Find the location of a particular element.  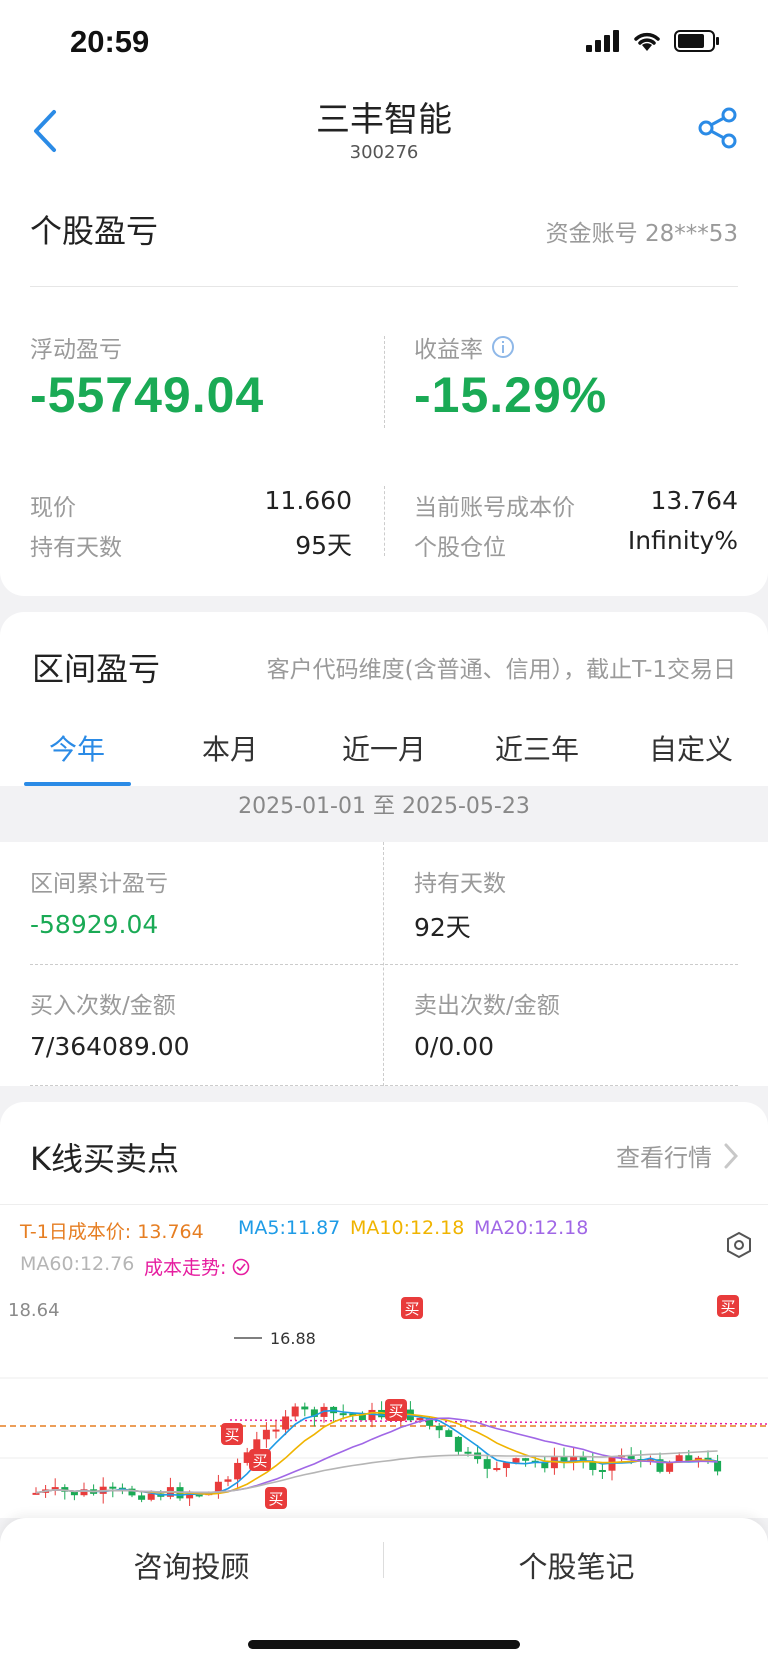

floating-pl-label: 浮动盈亏 is located at coordinates (76, 350).